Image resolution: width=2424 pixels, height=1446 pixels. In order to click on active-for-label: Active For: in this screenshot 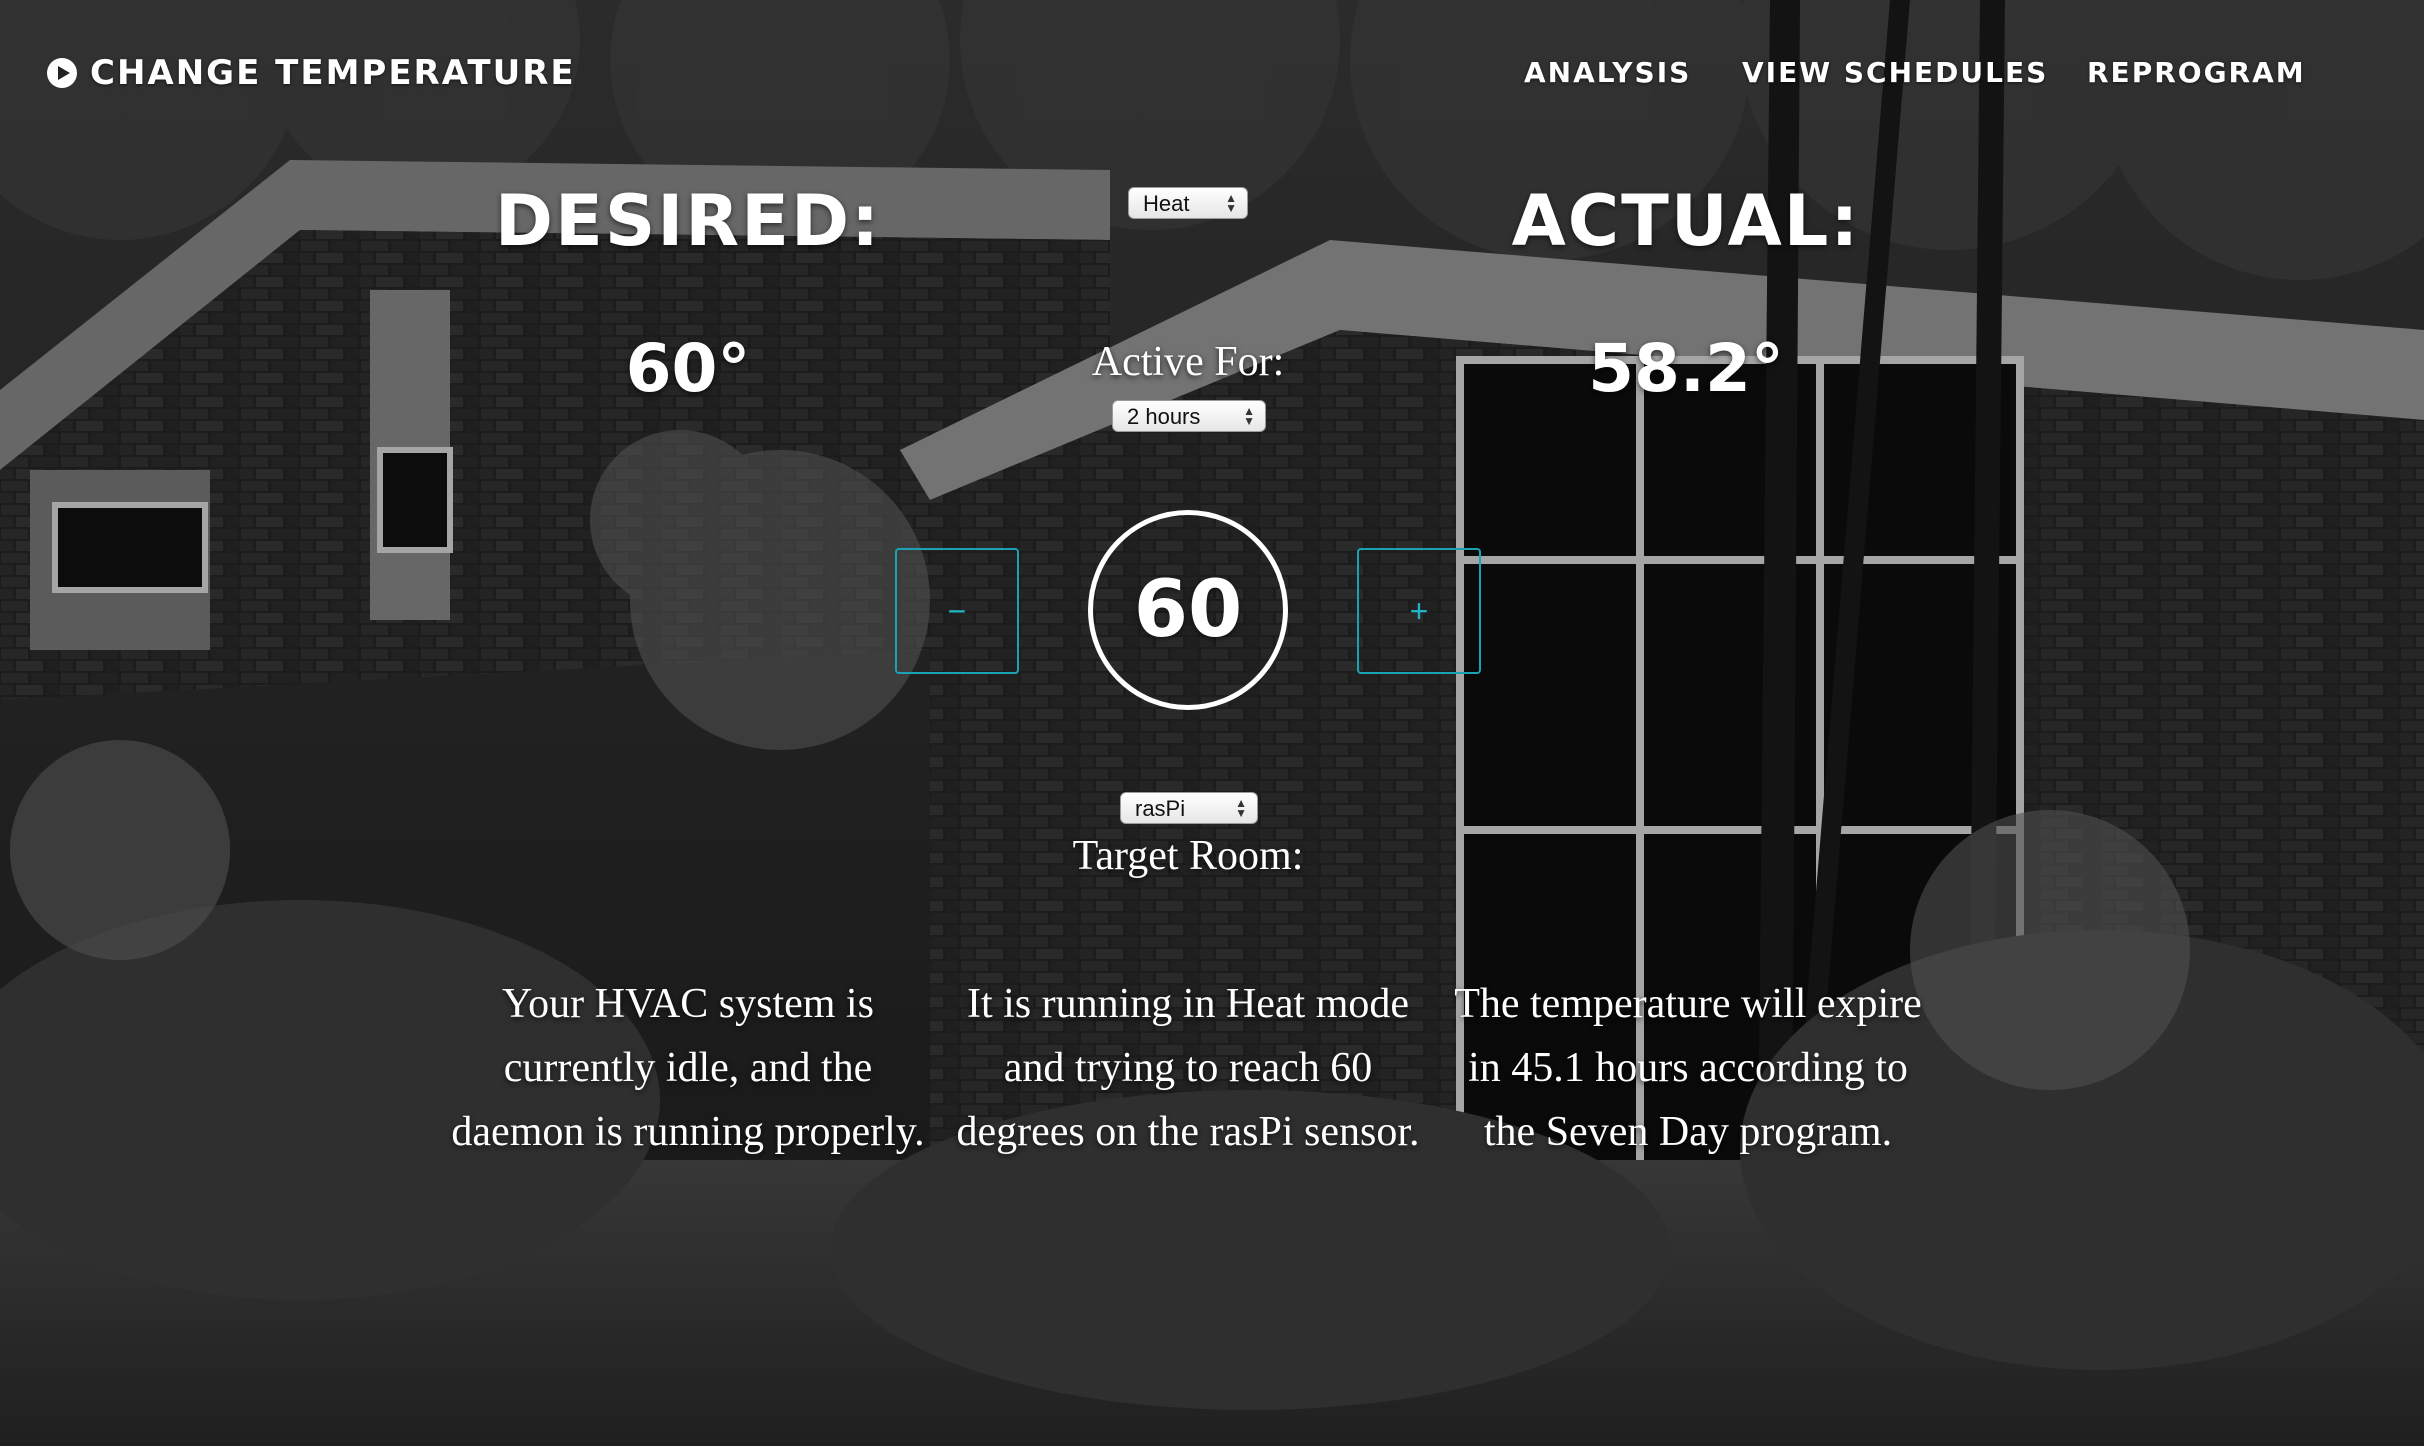, I will do `click(1188, 362)`.